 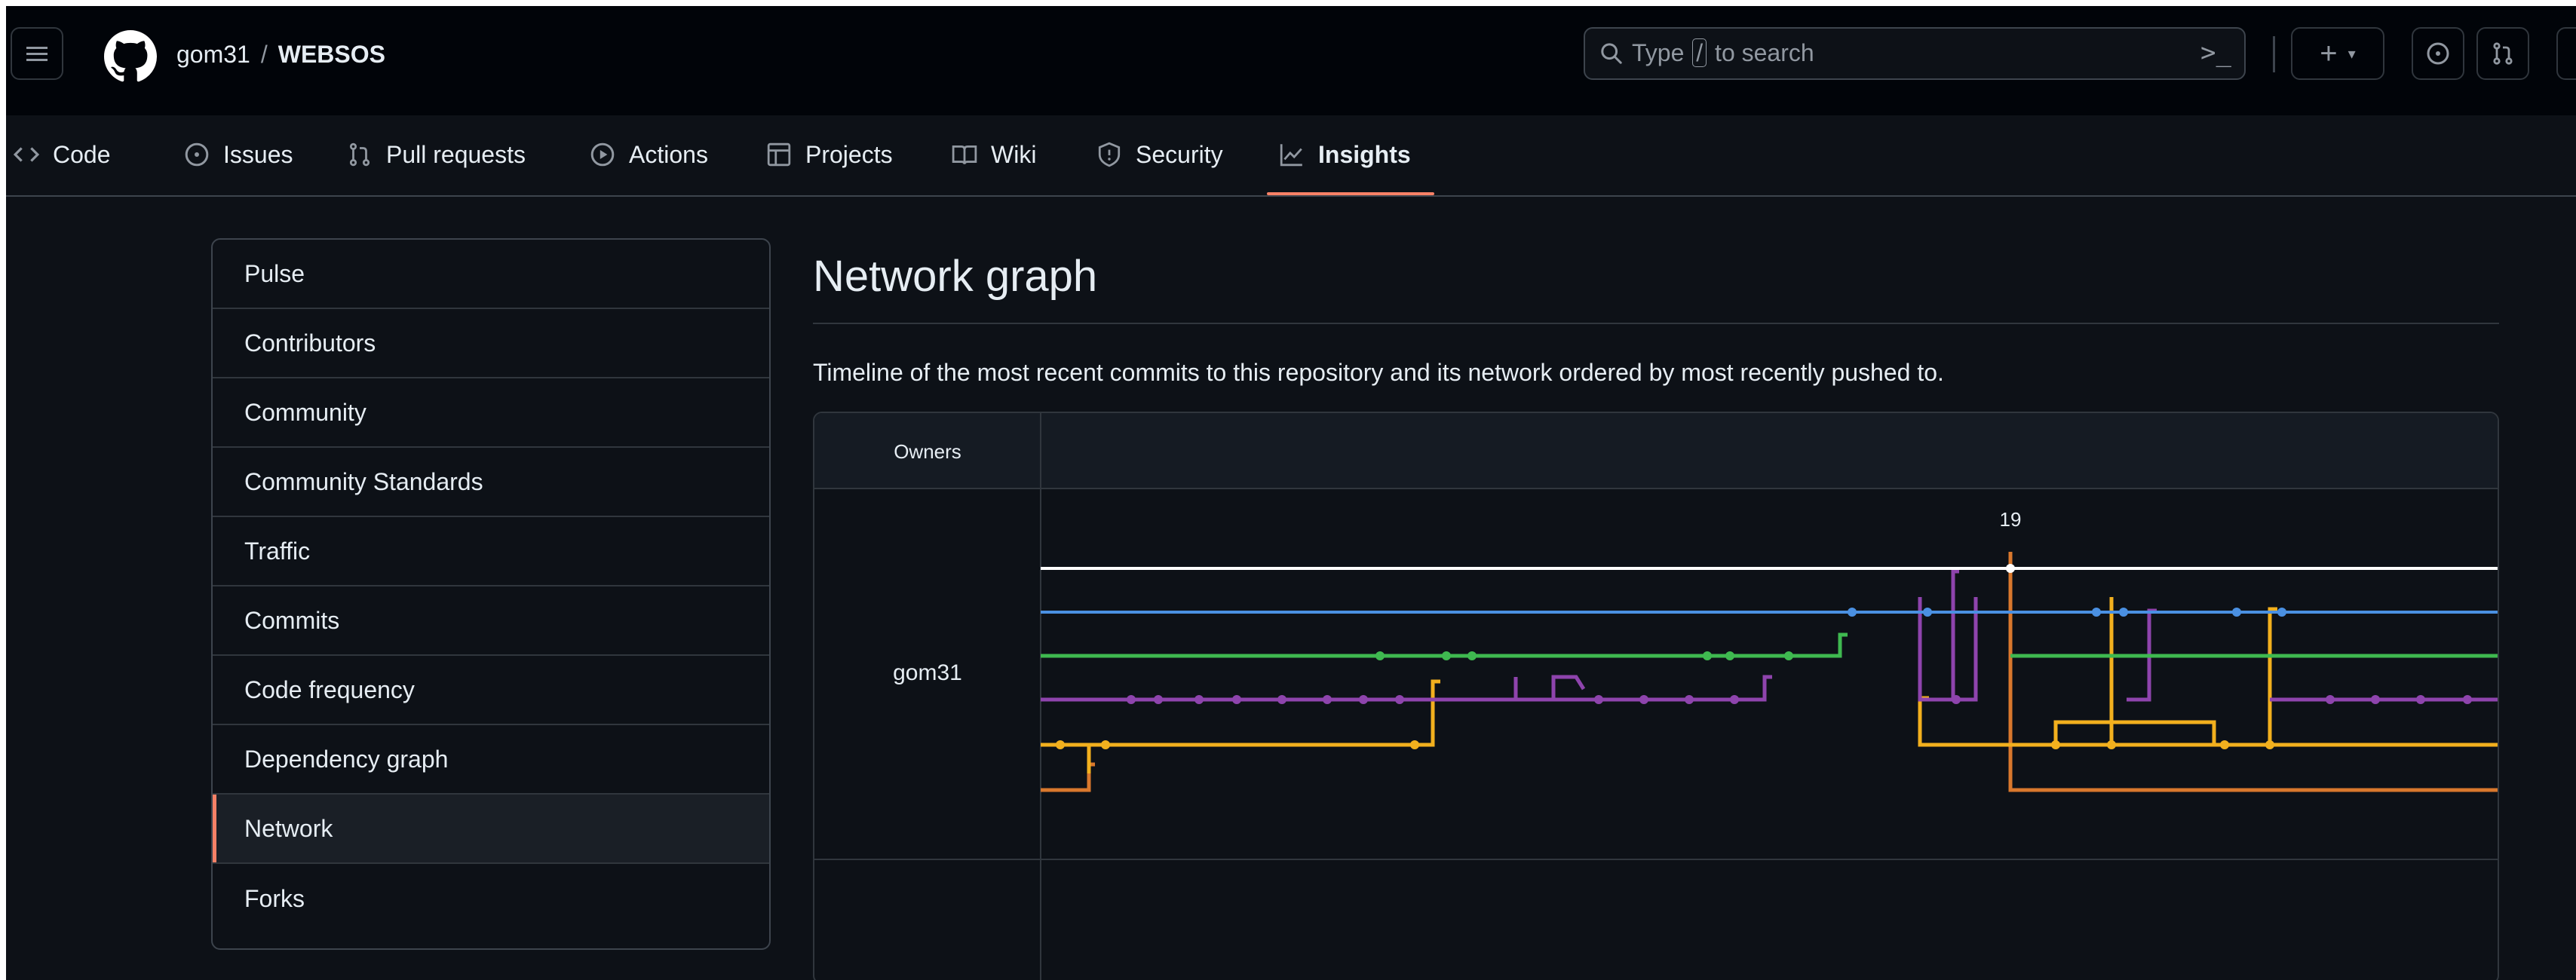 I want to click on pull-requests-button, so click(x=2502, y=53).